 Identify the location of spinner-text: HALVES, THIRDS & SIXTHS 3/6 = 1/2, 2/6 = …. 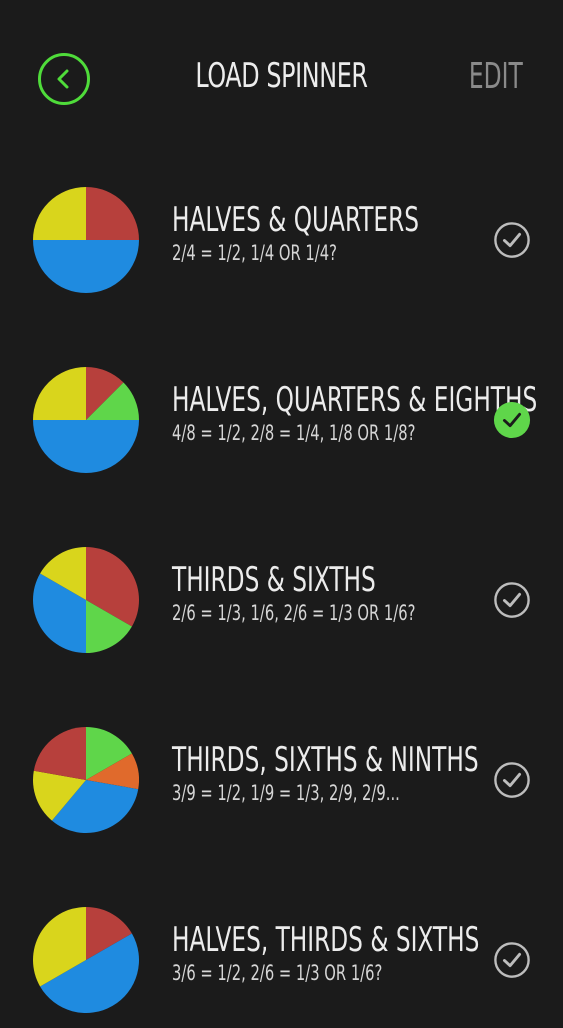
(332, 953).